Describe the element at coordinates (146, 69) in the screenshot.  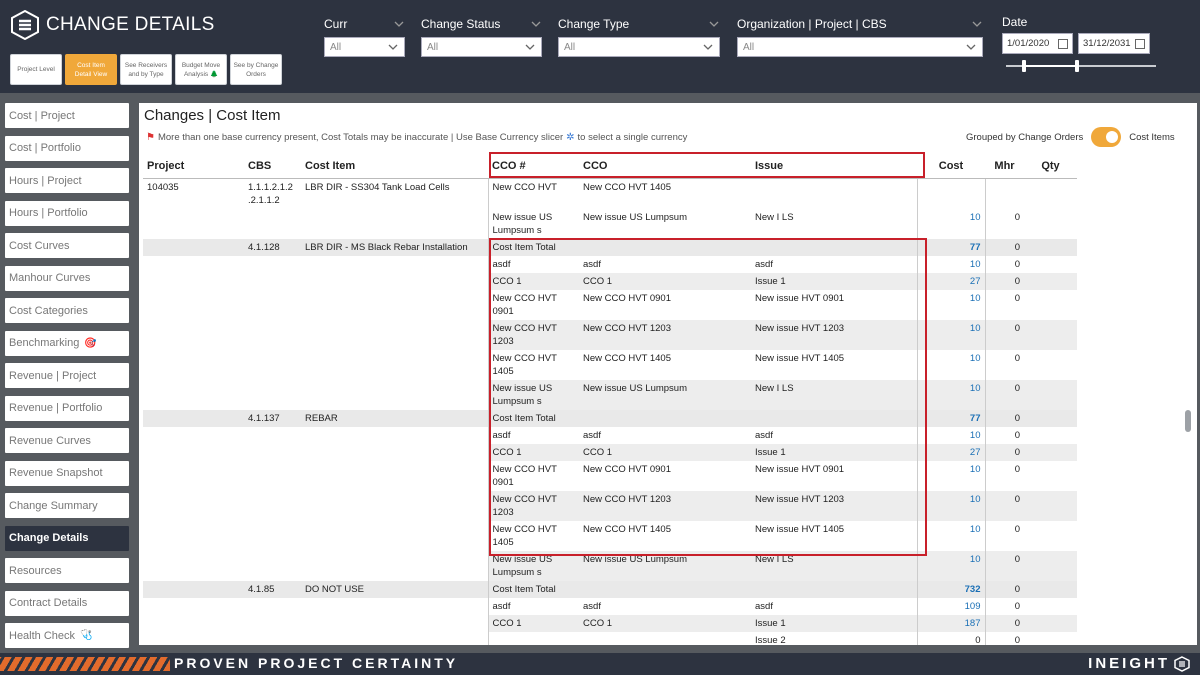
I see `see-receivers-button: See Receivers and by Type` at that location.